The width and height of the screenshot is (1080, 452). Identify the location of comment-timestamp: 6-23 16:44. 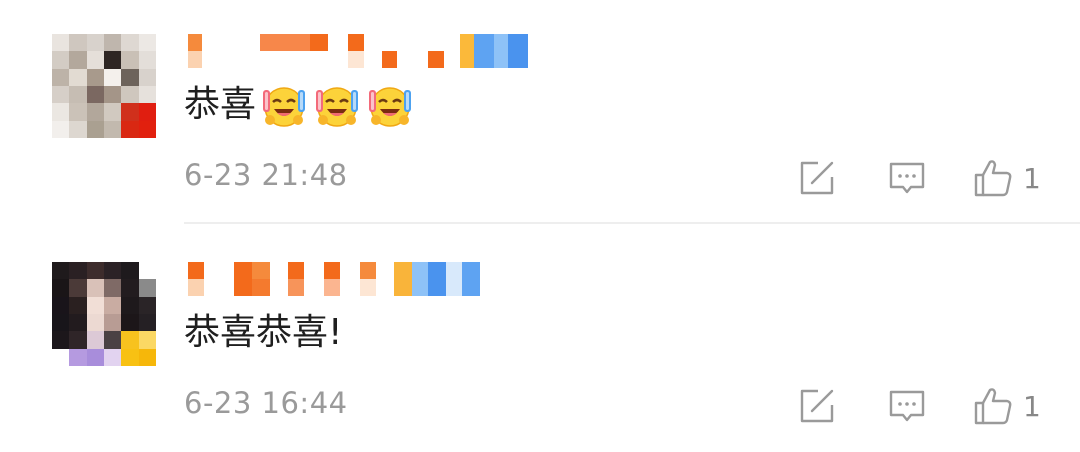
(266, 403).